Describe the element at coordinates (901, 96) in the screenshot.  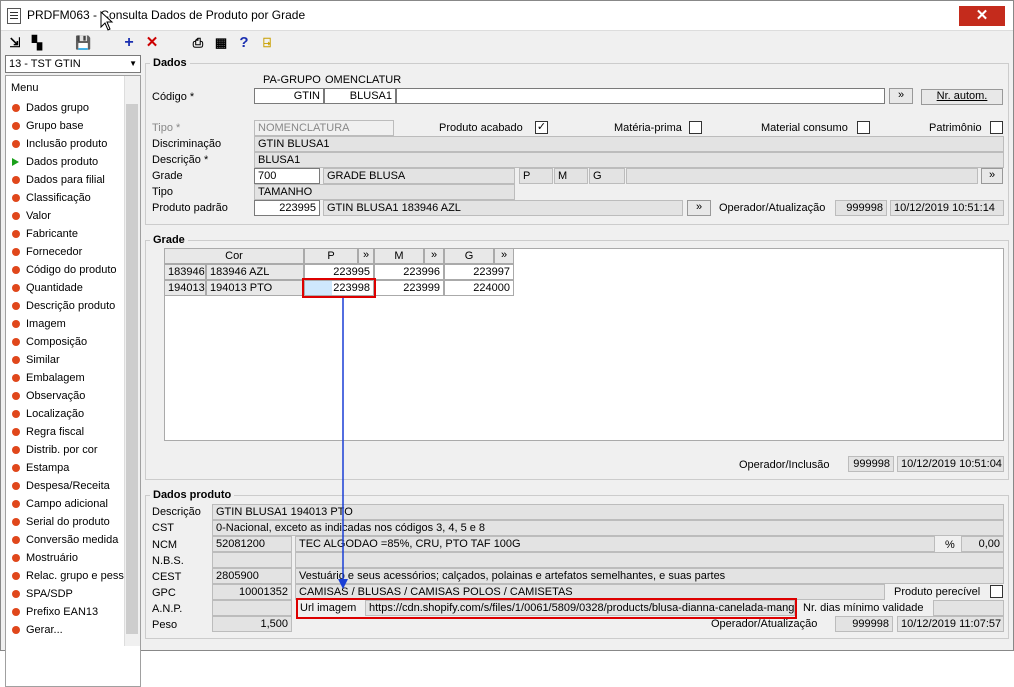
I see `codigo-lookup-button: »` at that location.